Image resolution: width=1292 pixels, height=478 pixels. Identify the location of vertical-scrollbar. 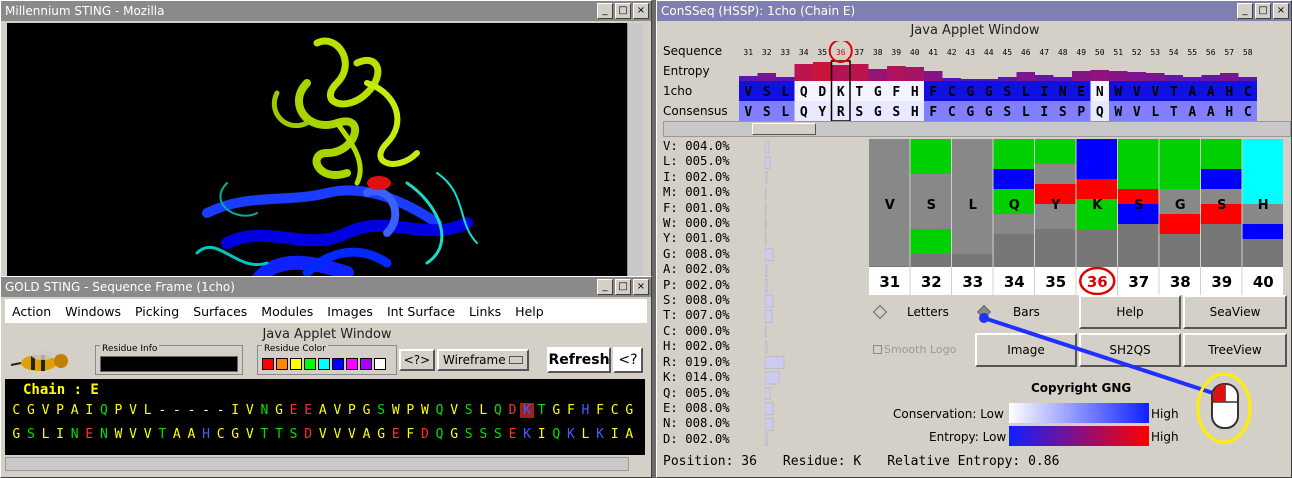
(635, 152).